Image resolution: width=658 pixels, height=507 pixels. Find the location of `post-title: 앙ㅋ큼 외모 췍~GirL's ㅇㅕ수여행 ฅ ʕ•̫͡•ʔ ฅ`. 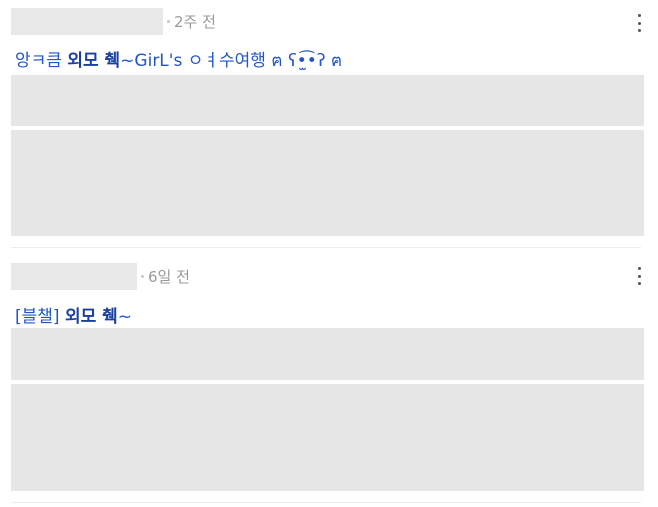

post-title: 앙ㅋ큼 외모 췍~GirL's ㅇㅕ수여행 ฅ ʕ•̫͡•ʔ ฅ is located at coordinates (178, 60).